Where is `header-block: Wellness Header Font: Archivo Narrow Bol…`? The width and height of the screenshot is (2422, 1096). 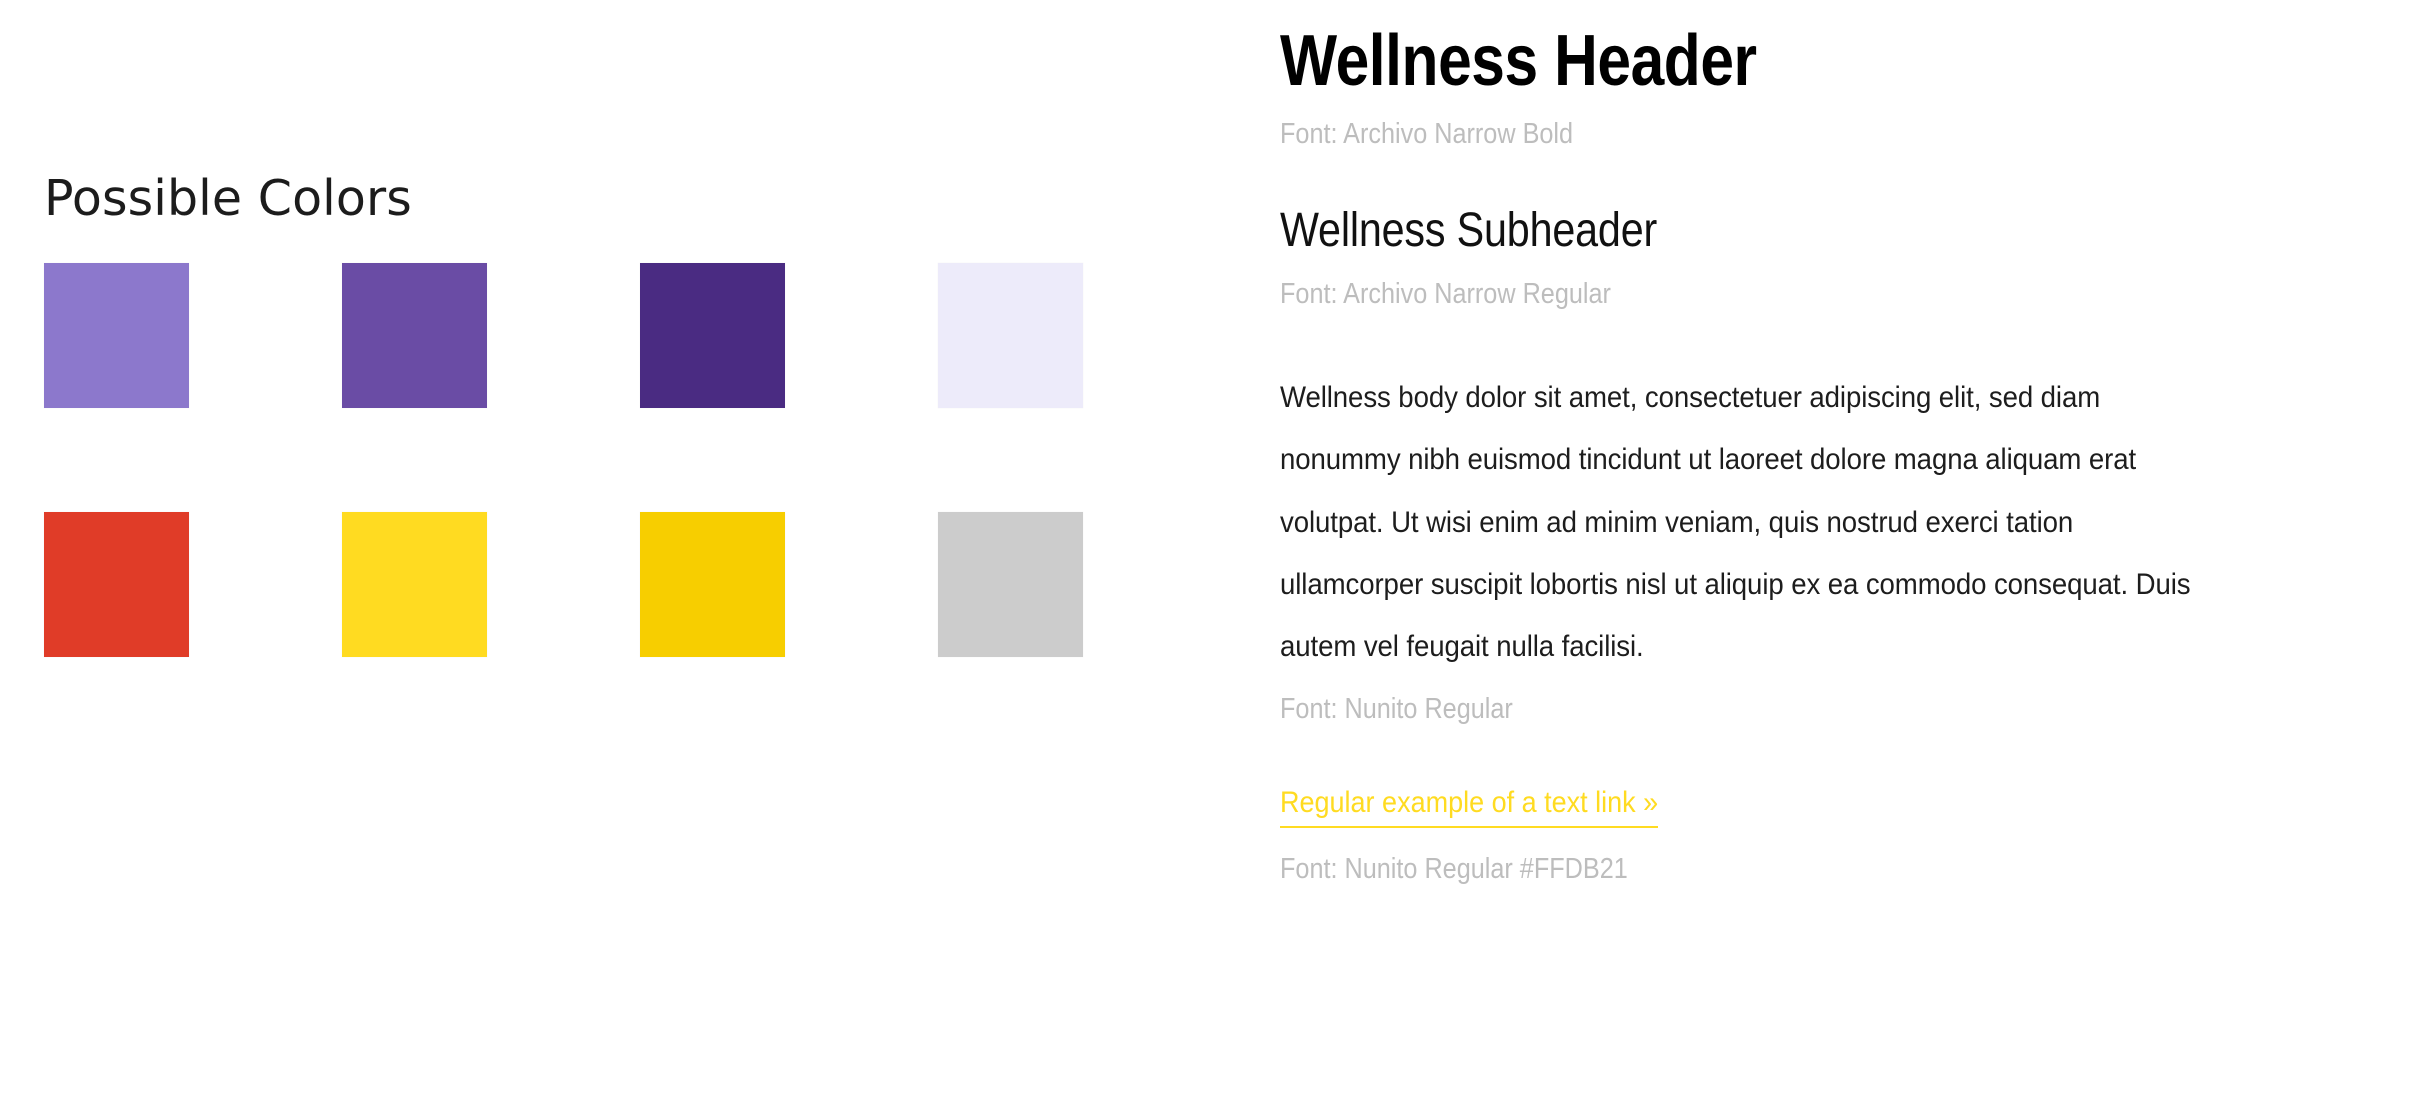 header-block: Wellness Header Font: Archivo Narrow Bol… is located at coordinates (1821, 88).